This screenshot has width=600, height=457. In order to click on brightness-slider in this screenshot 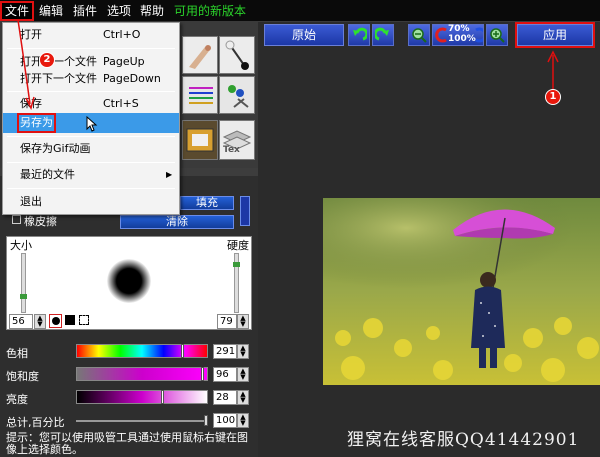, I will do `click(142, 397)`.